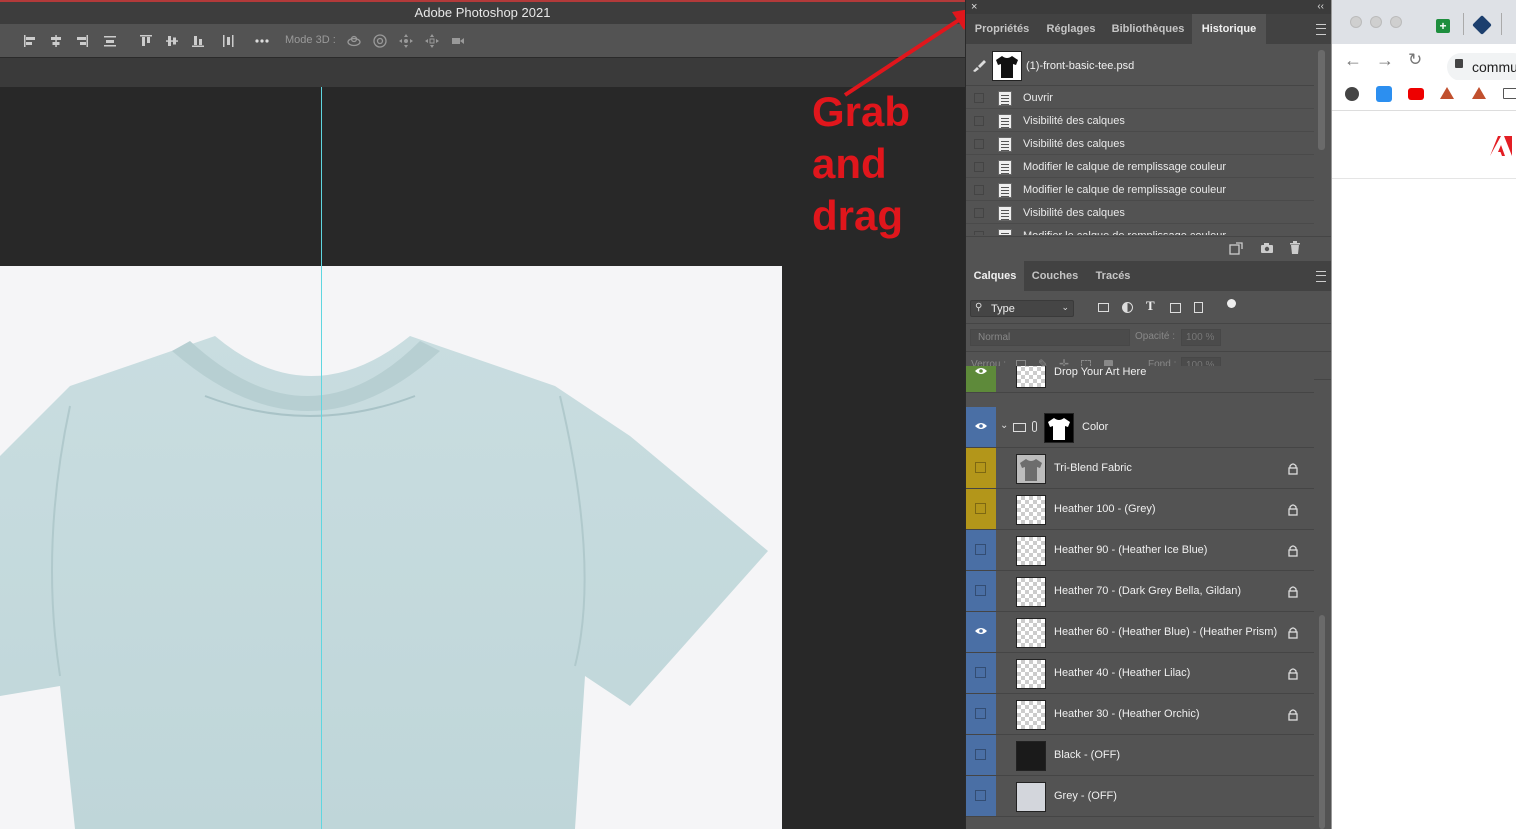 Image resolution: width=1516 pixels, height=829 pixels. I want to click on history-scrollbar, so click(1321, 100).